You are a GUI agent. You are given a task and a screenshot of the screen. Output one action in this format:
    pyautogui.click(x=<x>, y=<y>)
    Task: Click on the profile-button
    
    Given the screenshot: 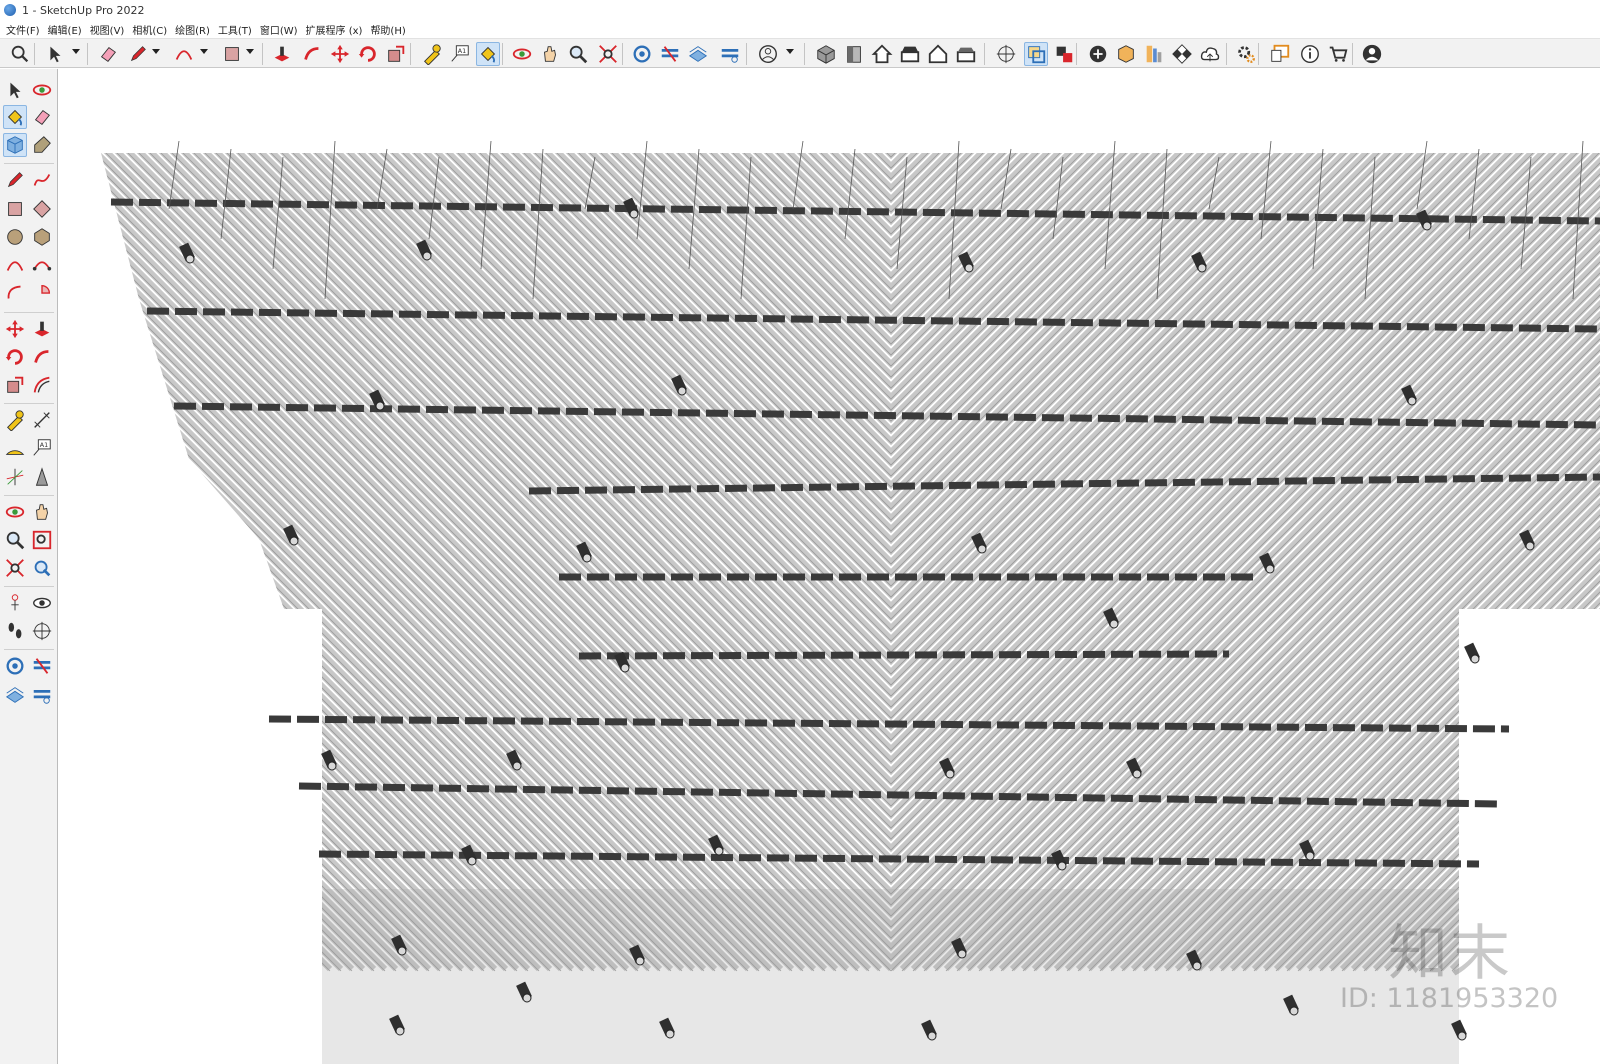 What is the action you would take?
    pyautogui.click(x=1372, y=54)
    